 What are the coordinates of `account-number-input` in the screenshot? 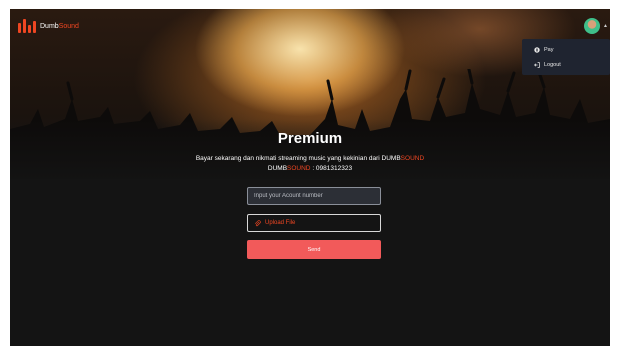 It's located at (314, 196).